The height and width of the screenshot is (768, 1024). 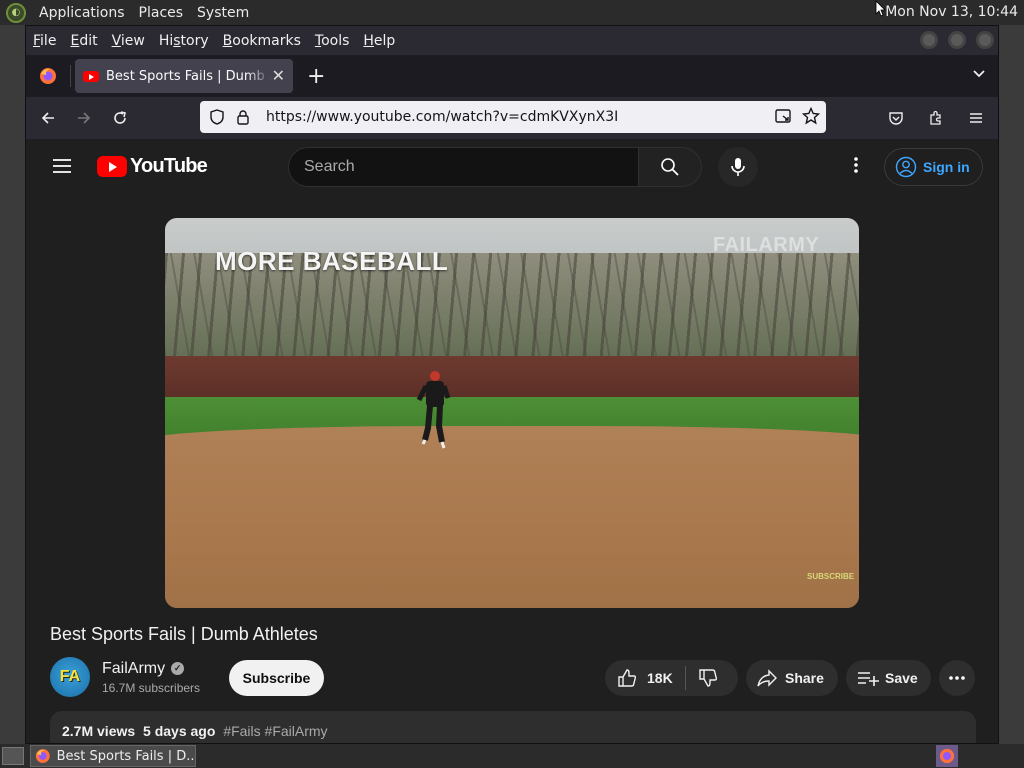 I want to click on thumbs-down-icon, so click(x=708, y=678).